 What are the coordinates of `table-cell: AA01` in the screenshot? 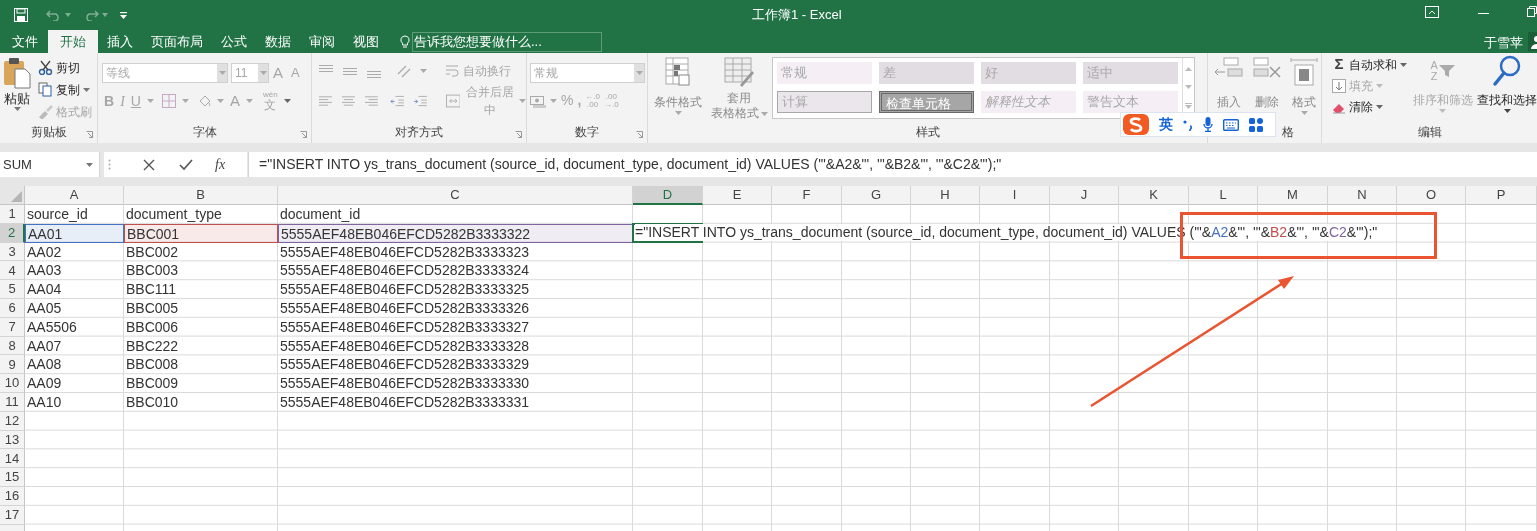 It's located at (74, 233).